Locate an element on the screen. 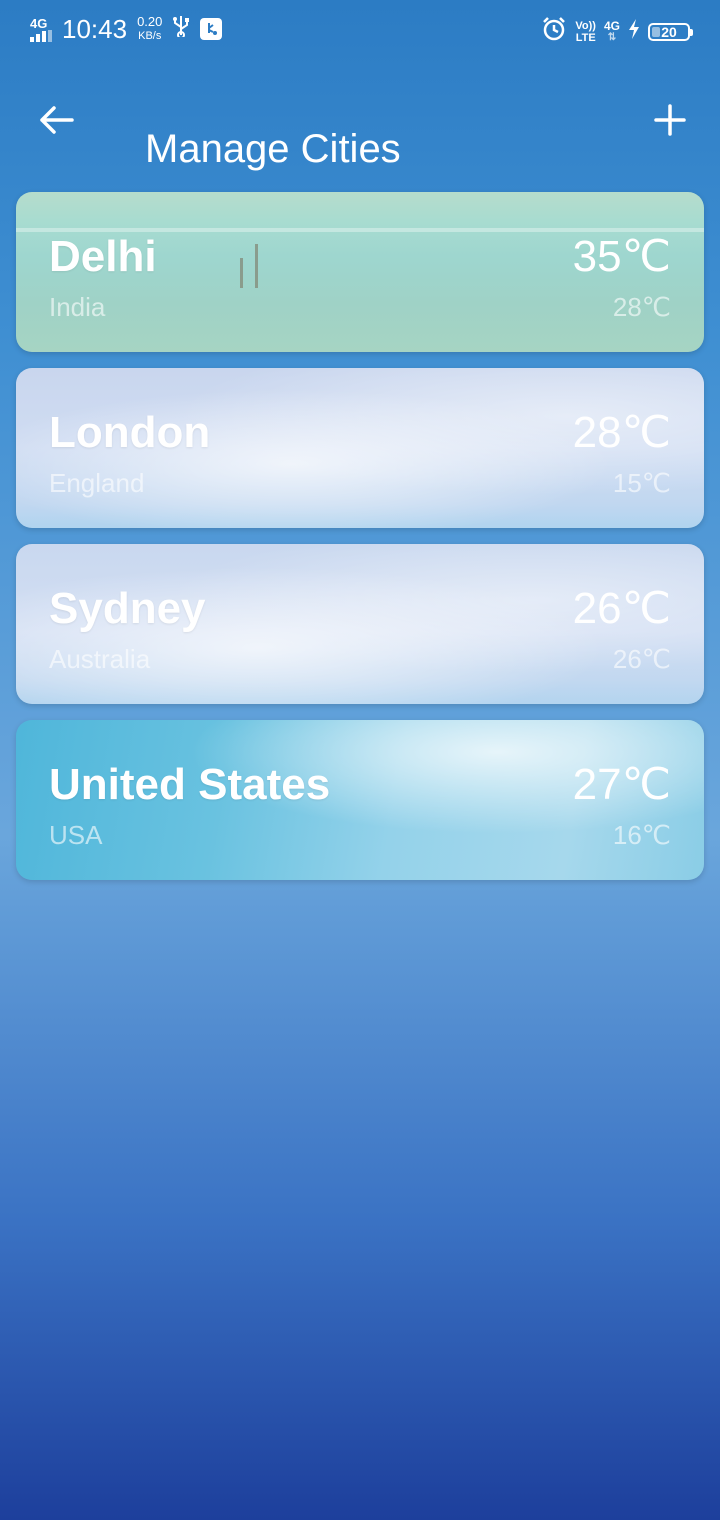 This screenshot has height=1520, width=720. city-country: England is located at coordinates (97, 483).